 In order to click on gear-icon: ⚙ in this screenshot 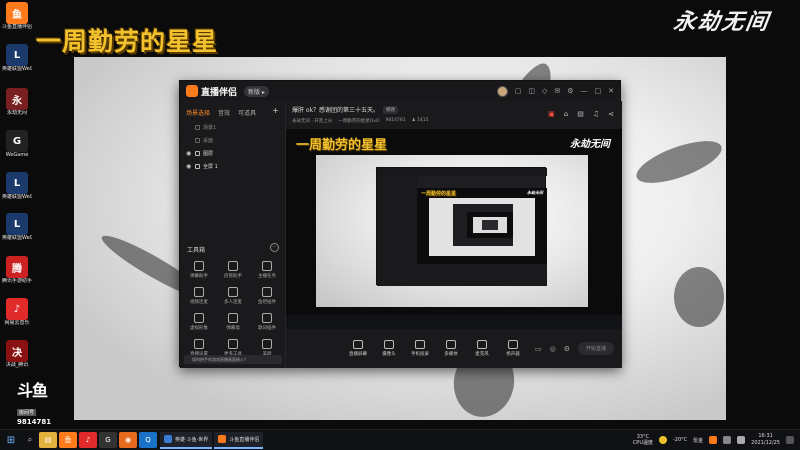, I will do `click(567, 349)`.